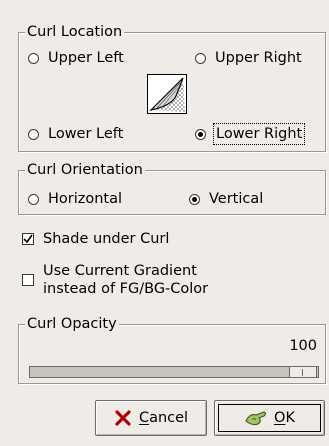 The image size is (329, 446). What do you see at coordinates (236, 199) in the screenshot?
I see `radio-label-vertical: Vertical` at bounding box center [236, 199].